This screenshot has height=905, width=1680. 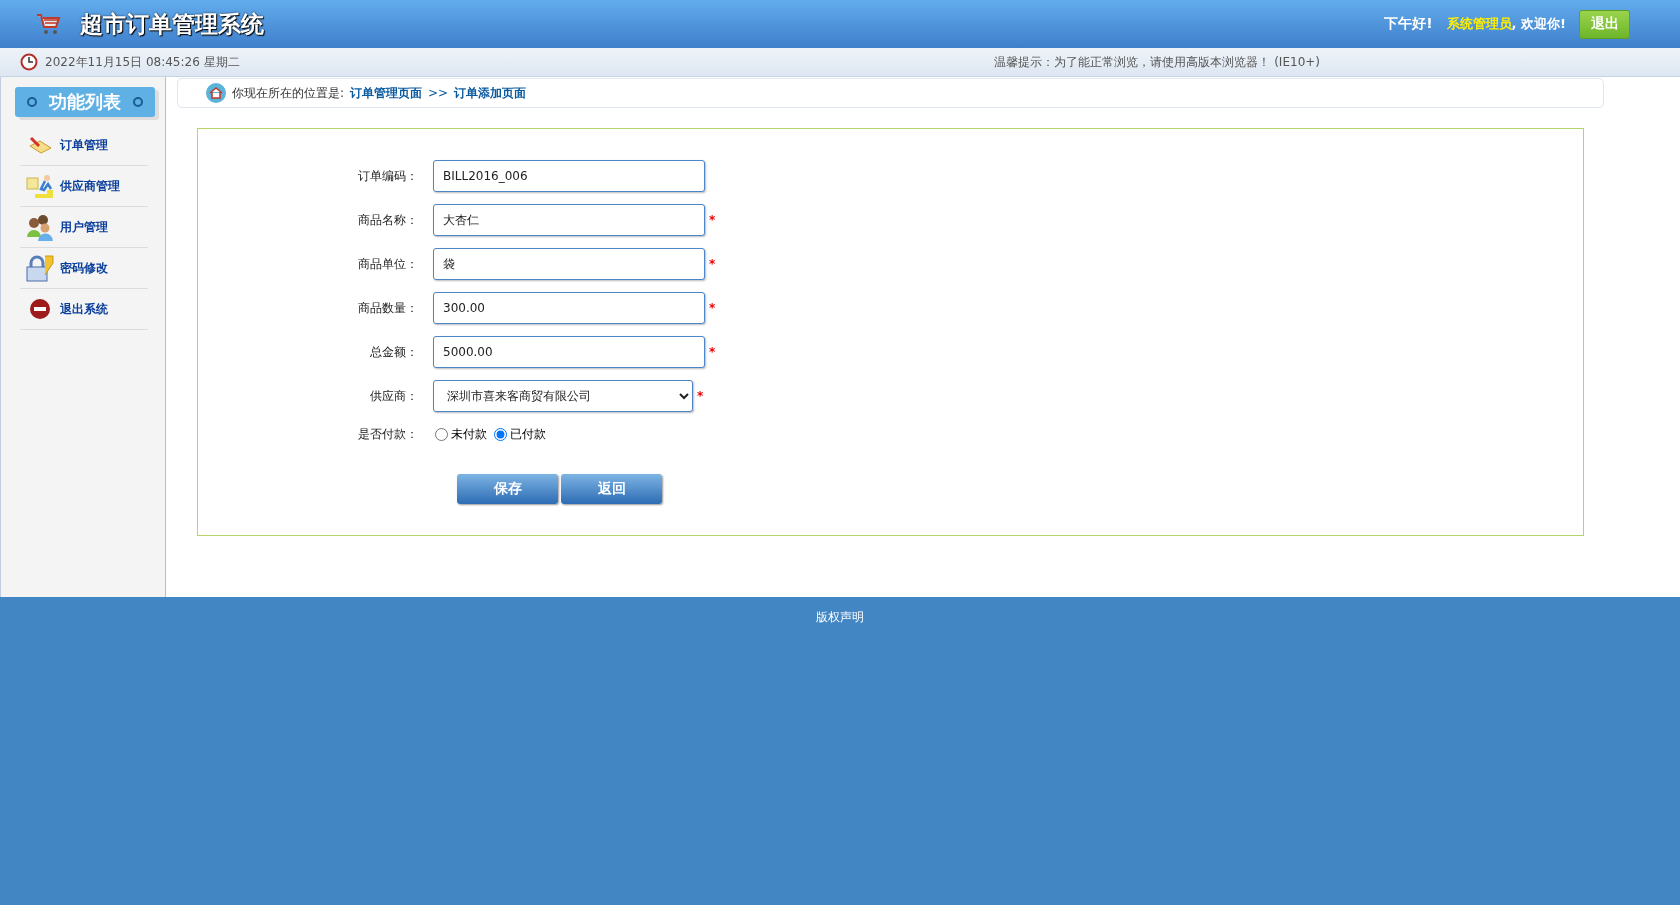 I want to click on users-icon, so click(x=40, y=227).